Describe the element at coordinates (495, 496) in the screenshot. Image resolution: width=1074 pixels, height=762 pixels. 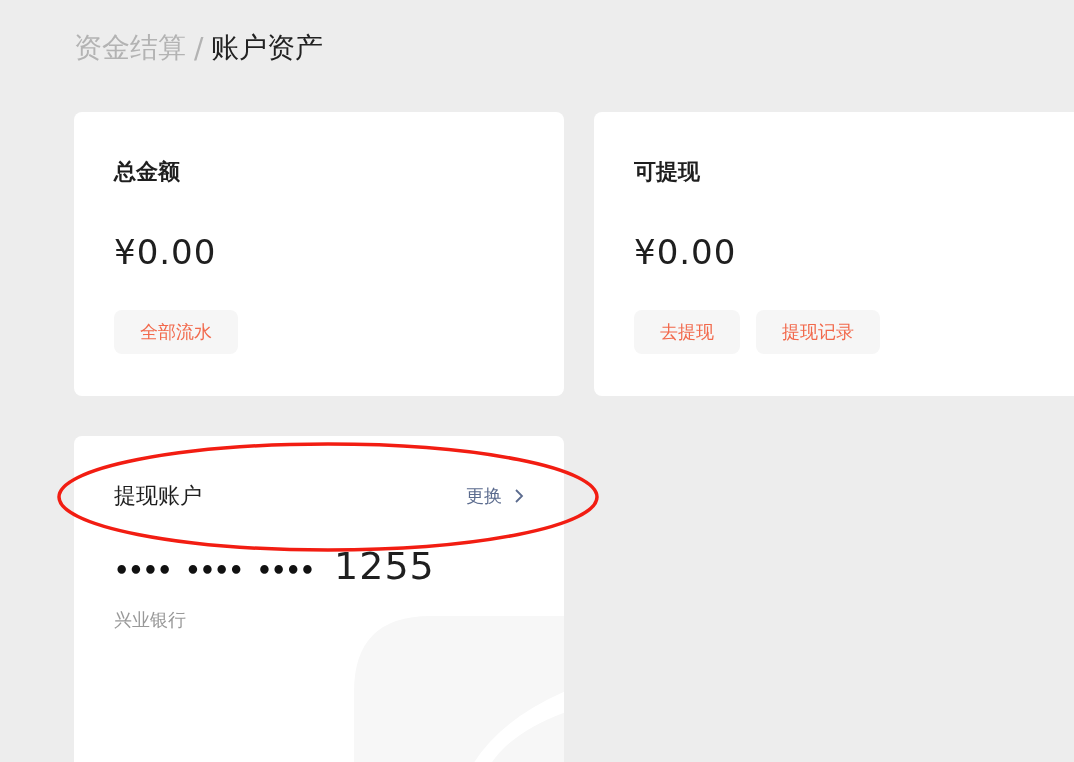
I see `change-link: 更换` at that location.